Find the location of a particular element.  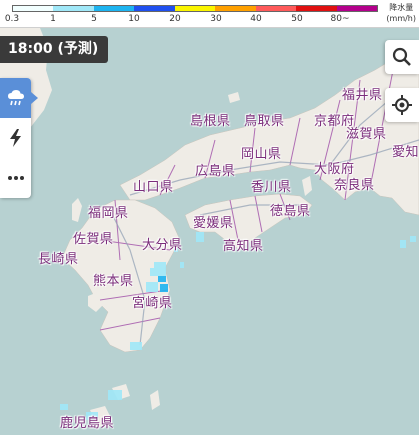

legend-tick: 1 is located at coordinates (53, 19).